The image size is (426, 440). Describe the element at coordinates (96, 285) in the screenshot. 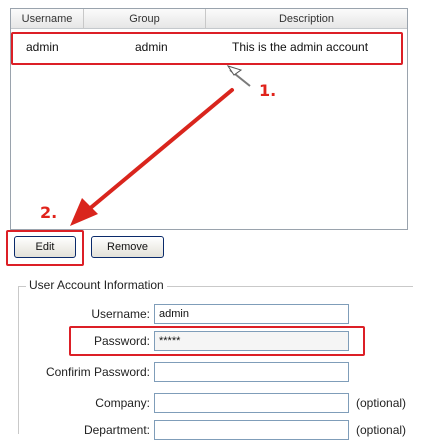

I see `fieldset-legend: User Account Information` at that location.